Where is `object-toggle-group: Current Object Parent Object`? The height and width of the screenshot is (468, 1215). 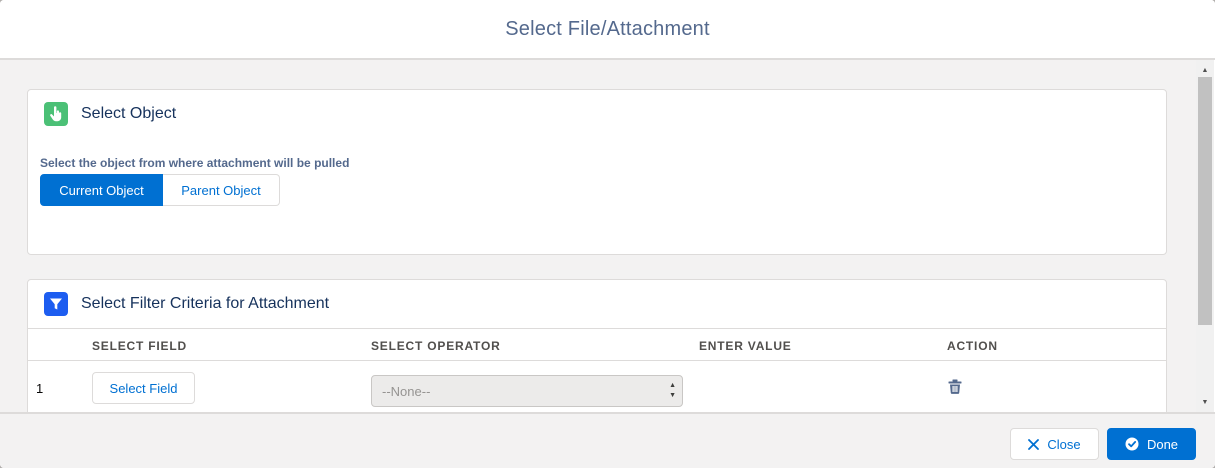 object-toggle-group: Current Object Parent Object is located at coordinates (160, 190).